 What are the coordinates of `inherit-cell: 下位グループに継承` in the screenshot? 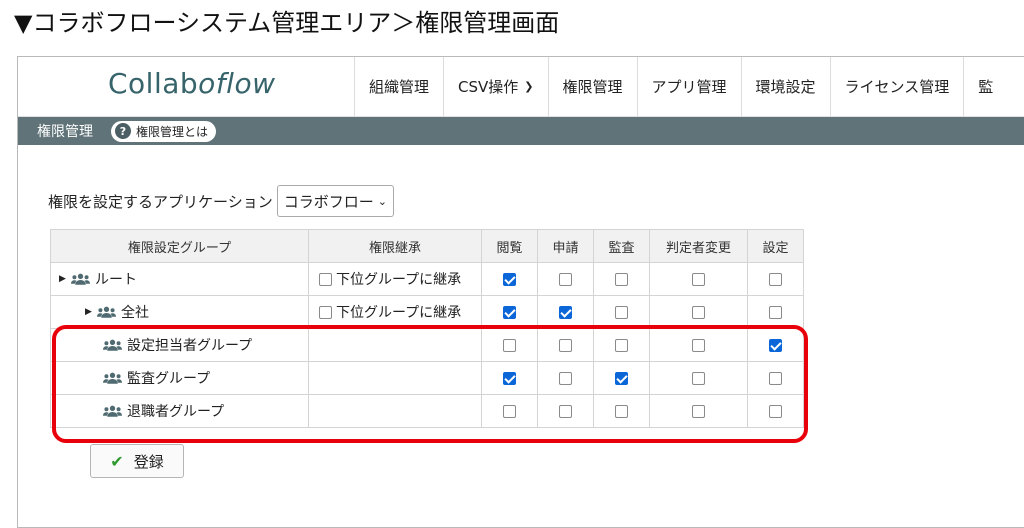 It's located at (395, 312).